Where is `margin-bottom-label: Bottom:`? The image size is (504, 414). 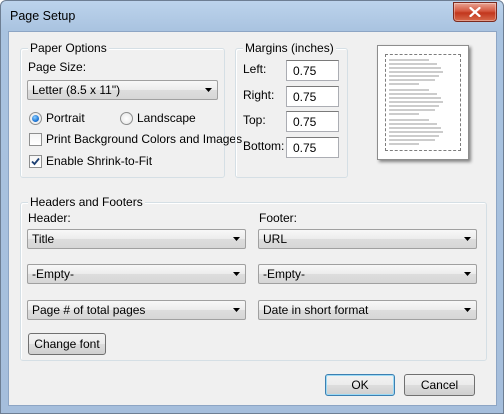
margin-bottom-label: Bottom: is located at coordinates (264, 146).